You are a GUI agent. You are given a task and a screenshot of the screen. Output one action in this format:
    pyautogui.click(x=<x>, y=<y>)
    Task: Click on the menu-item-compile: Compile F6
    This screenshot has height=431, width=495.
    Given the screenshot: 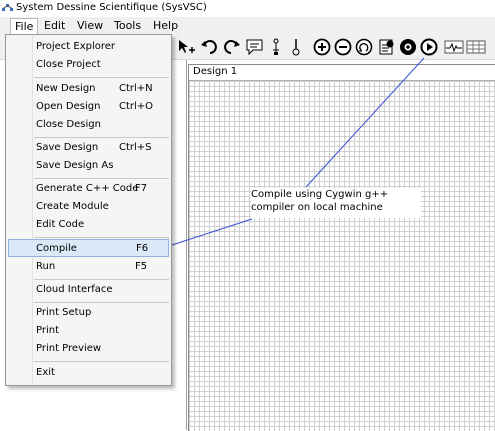 What is the action you would take?
    pyautogui.click(x=88, y=248)
    